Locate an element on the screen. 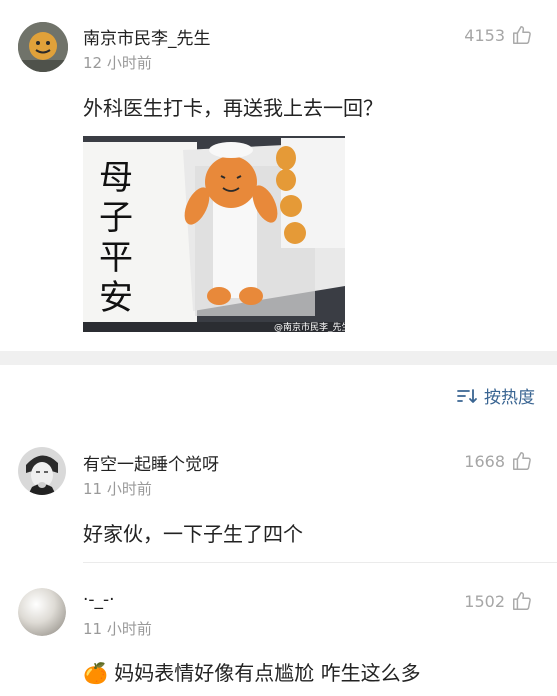 The height and width of the screenshot is (696, 557). comment-like-button: 1668 is located at coordinates (498, 461).